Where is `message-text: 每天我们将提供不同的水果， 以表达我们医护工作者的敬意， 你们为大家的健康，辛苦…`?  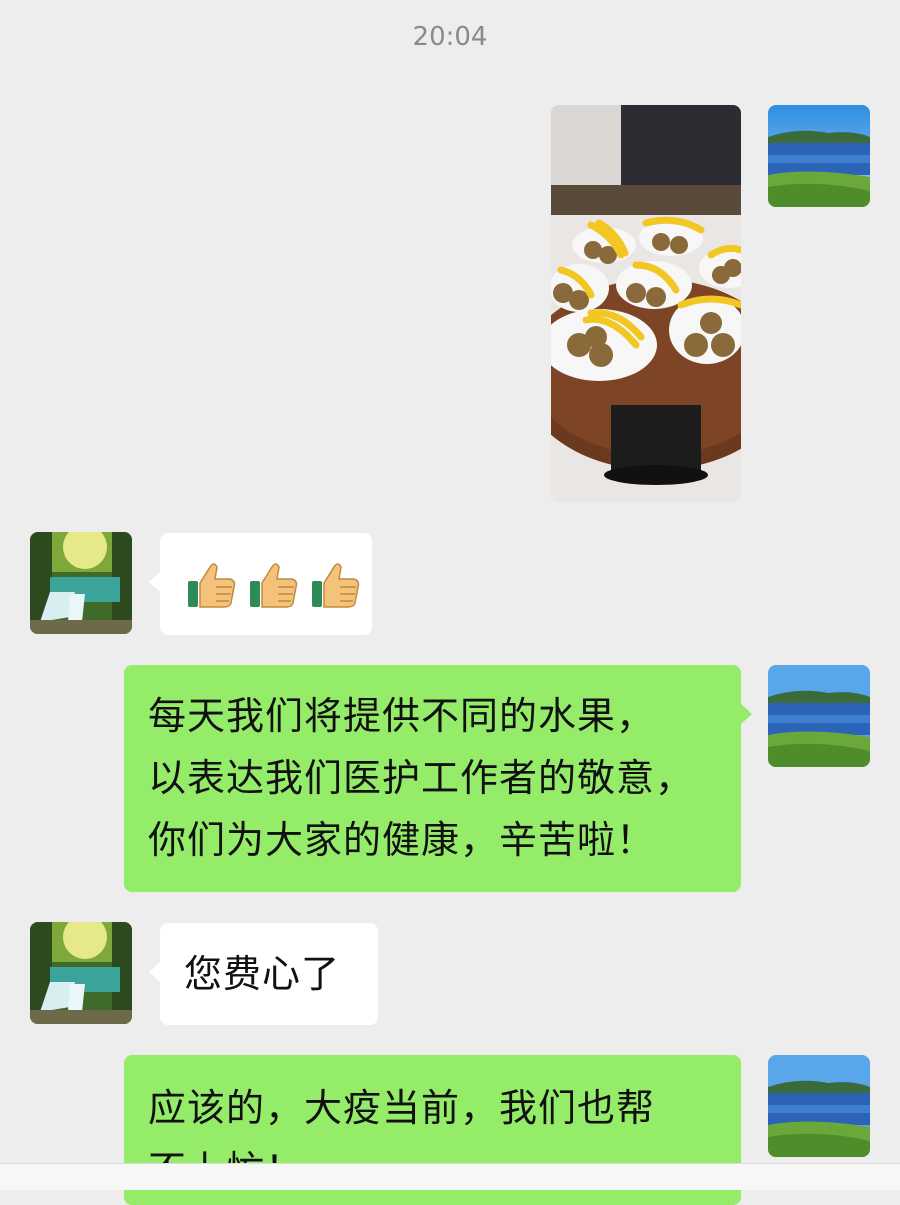
message-text: 每天我们将提供不同的水果， 以表达我们医护工作者的敬意， 你们为大家的健康，辛苦… is located at coordinates (421, 778).